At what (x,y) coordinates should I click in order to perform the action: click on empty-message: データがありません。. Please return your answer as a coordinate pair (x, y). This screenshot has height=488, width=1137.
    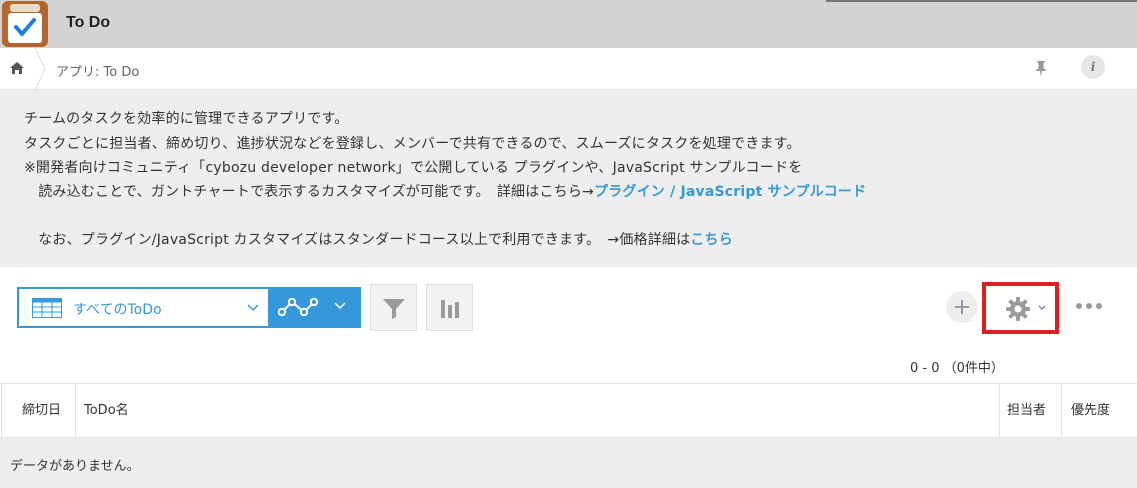
    Looking at the image, I should click on (75, 466).